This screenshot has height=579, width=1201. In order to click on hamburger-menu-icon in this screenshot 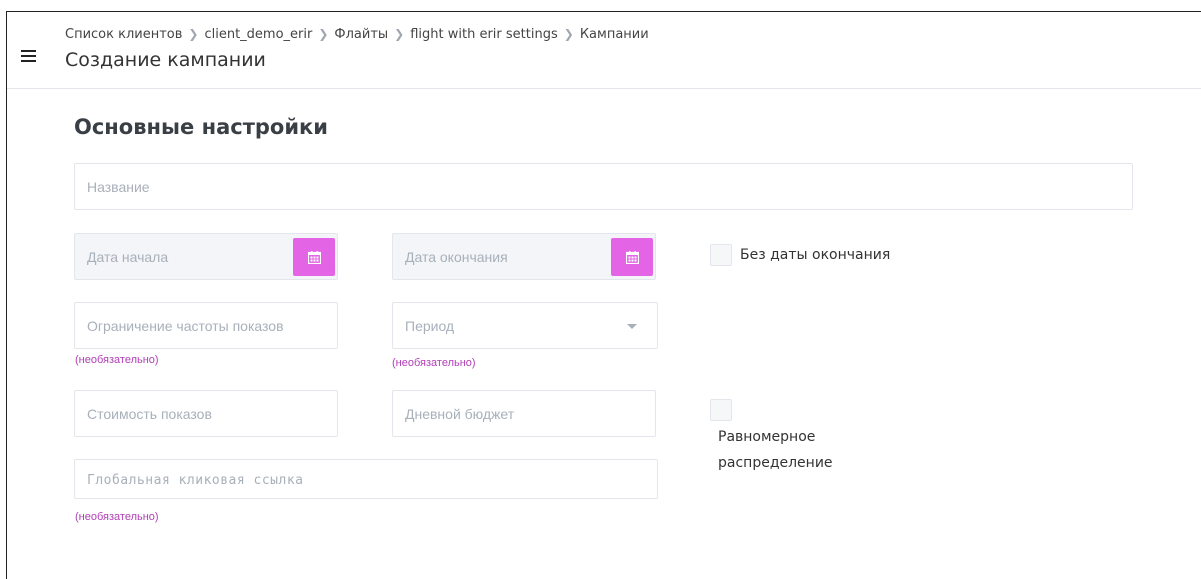, I will do `click(28, 57)`.